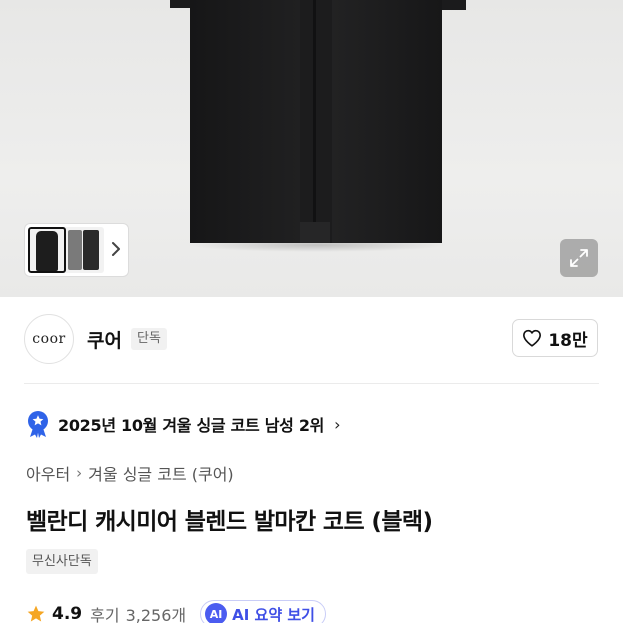 Image resolution: width=623 pixels, height=623 pixels. I want to click on expand-arrows-icon, so click(579, 258).